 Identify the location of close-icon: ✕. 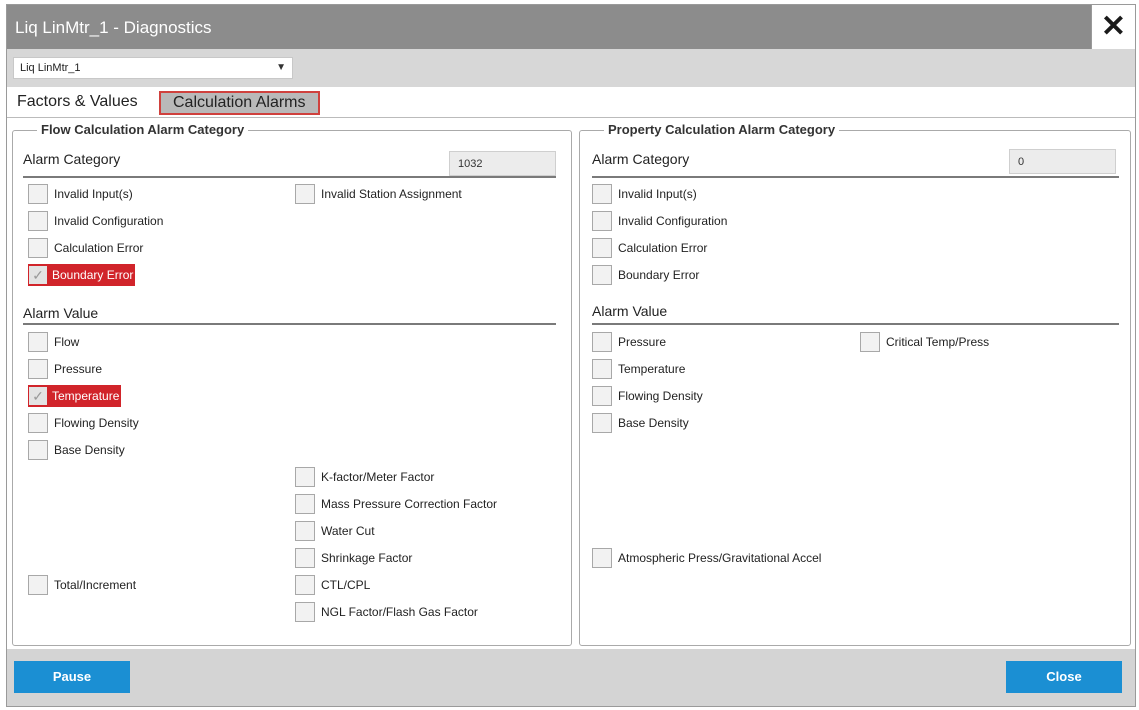
(1113, 27).